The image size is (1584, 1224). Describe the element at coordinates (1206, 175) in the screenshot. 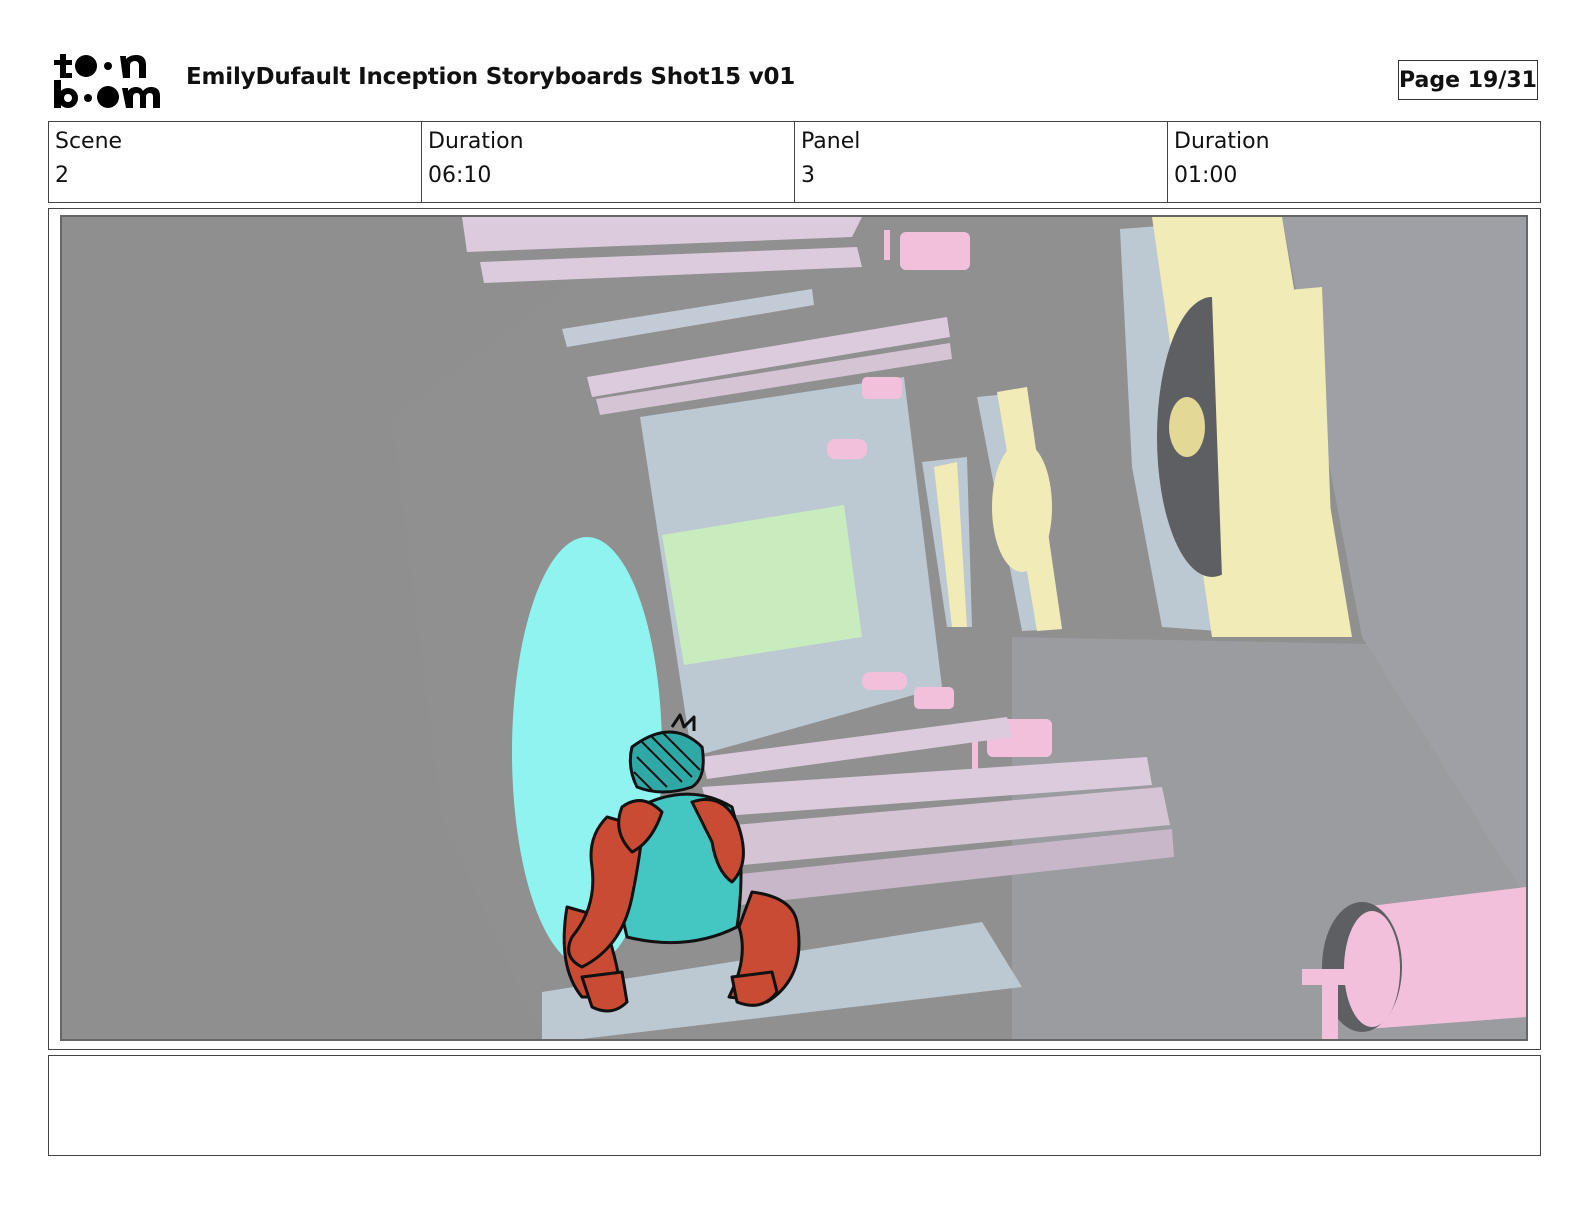

I see `panel-duration-value: 01:00` at that location.